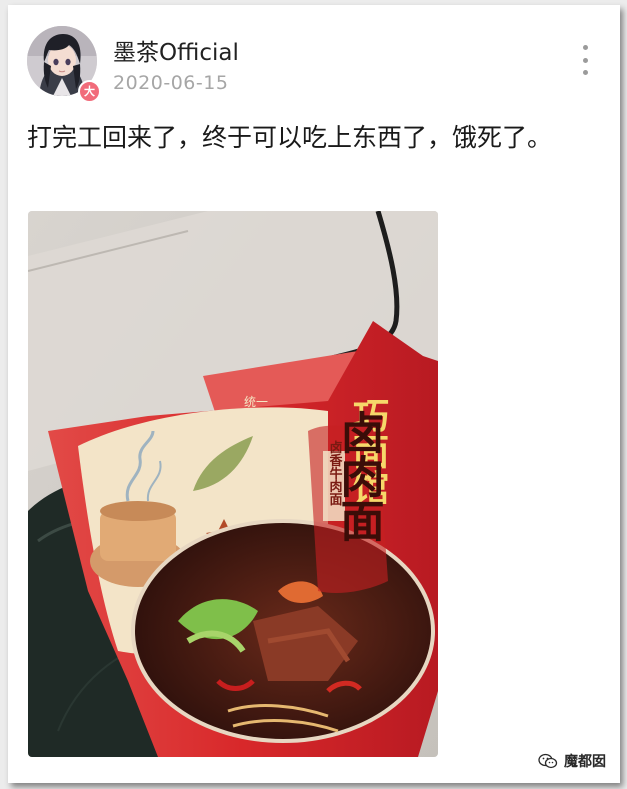 This screenshot has width=627, height=789. I want to click on package-brand: 统一, so click(256, 402).